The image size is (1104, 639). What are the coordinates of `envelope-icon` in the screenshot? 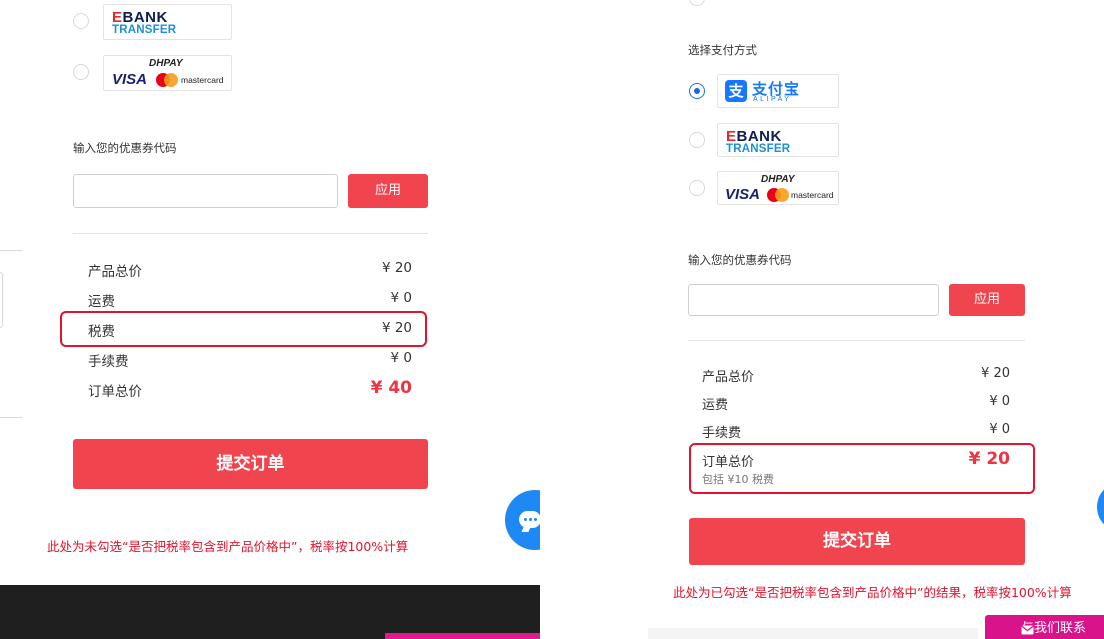 It's located at (1027, 630).